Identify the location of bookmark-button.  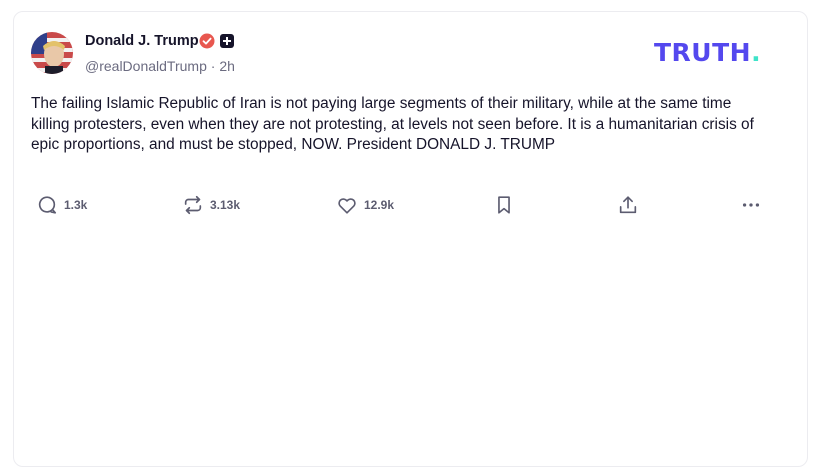
(504, 205).